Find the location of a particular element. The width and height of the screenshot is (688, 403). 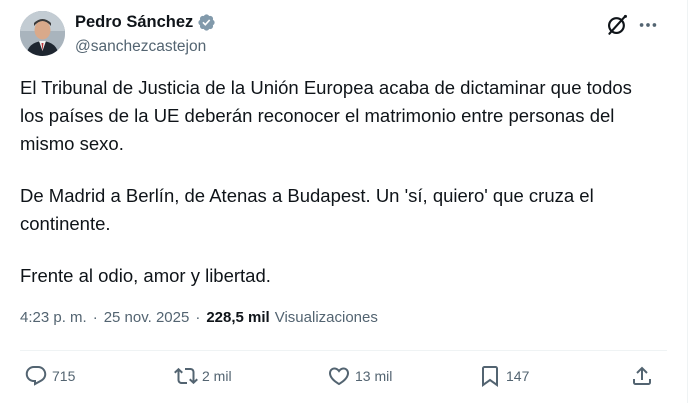

avatar is located at coordinates (42, 33).